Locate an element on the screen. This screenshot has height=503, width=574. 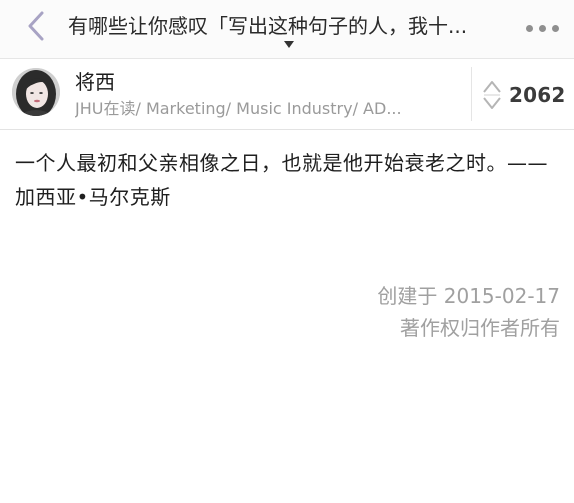
vote-count: 2062 is located at coordinates (537, 95).